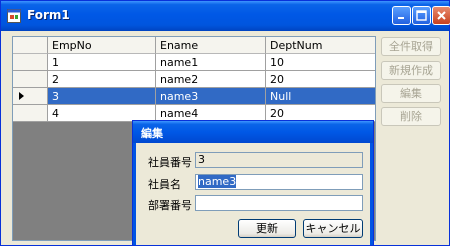 The height and width of the screenshot is (246, 450). I want to click on table-row-selected: 3 name3 Null, so click(194, 96).